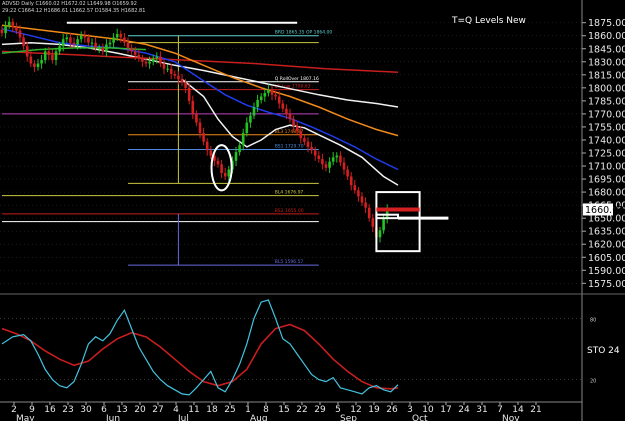  What do you see at coordinates (140, 410) in the screenshot?
I see `date-tick-label: 20` at bounding box center [140, 410].